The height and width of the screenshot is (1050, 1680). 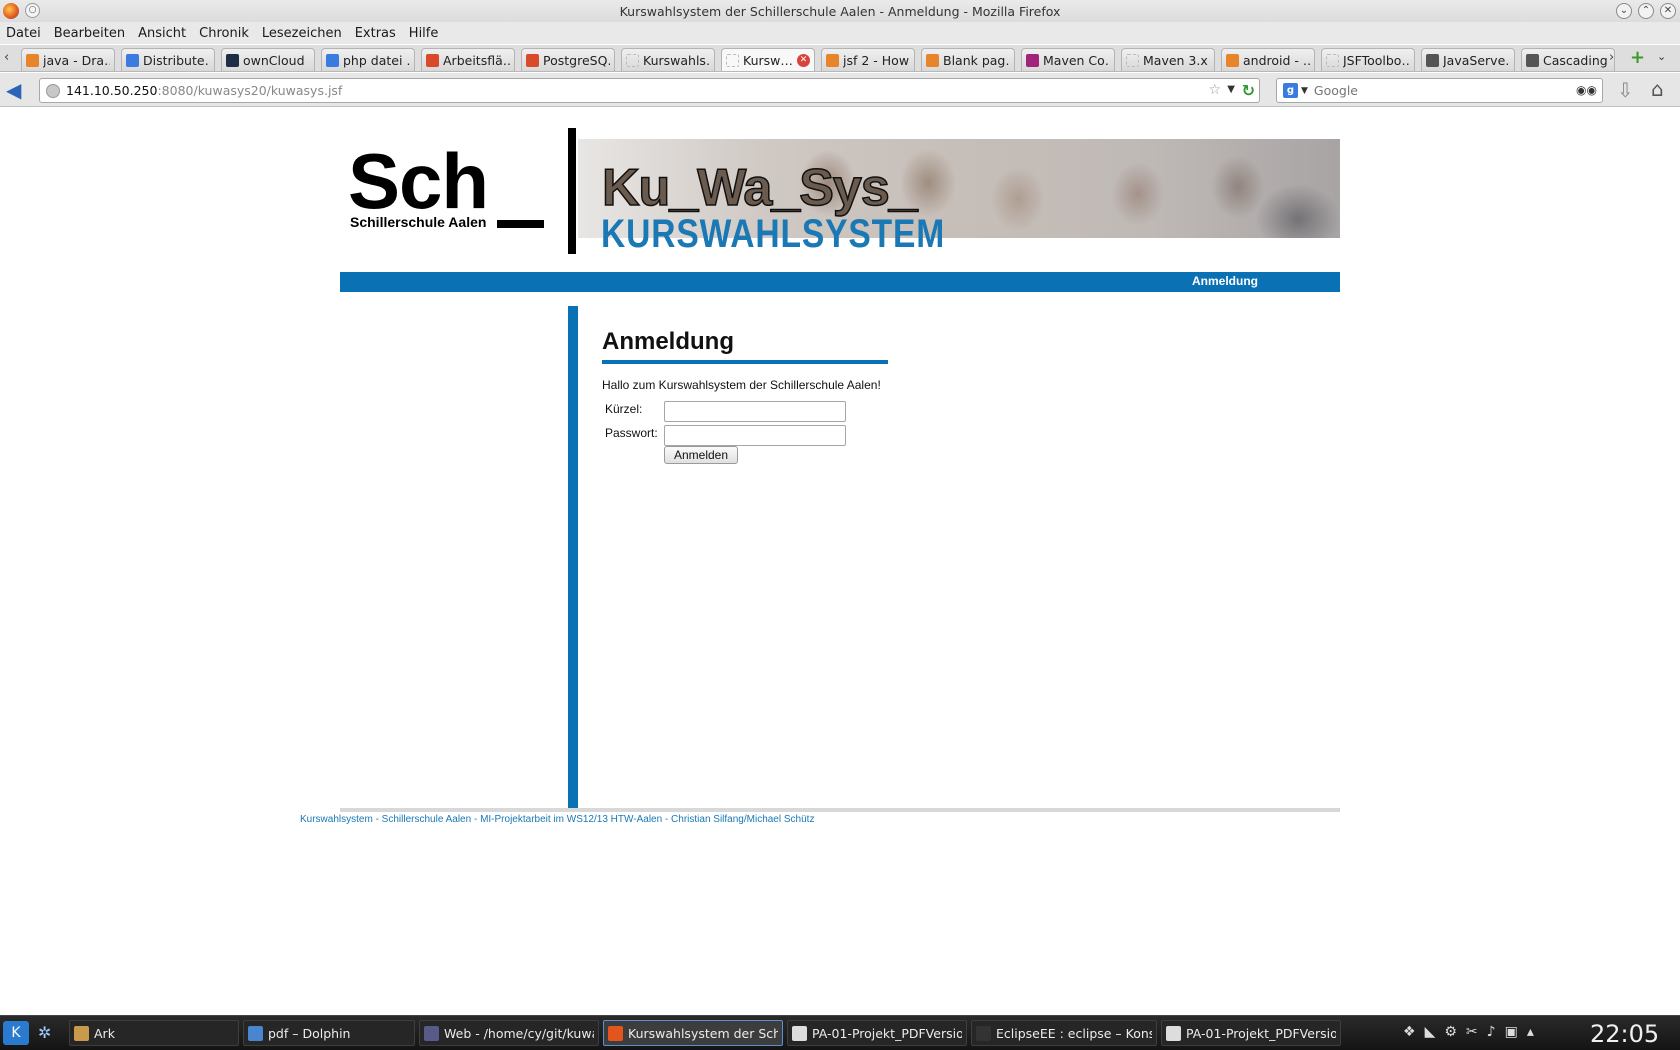 I want to click on taskbar-task: pdf – Dolphin, so click(x=329, y=1033).